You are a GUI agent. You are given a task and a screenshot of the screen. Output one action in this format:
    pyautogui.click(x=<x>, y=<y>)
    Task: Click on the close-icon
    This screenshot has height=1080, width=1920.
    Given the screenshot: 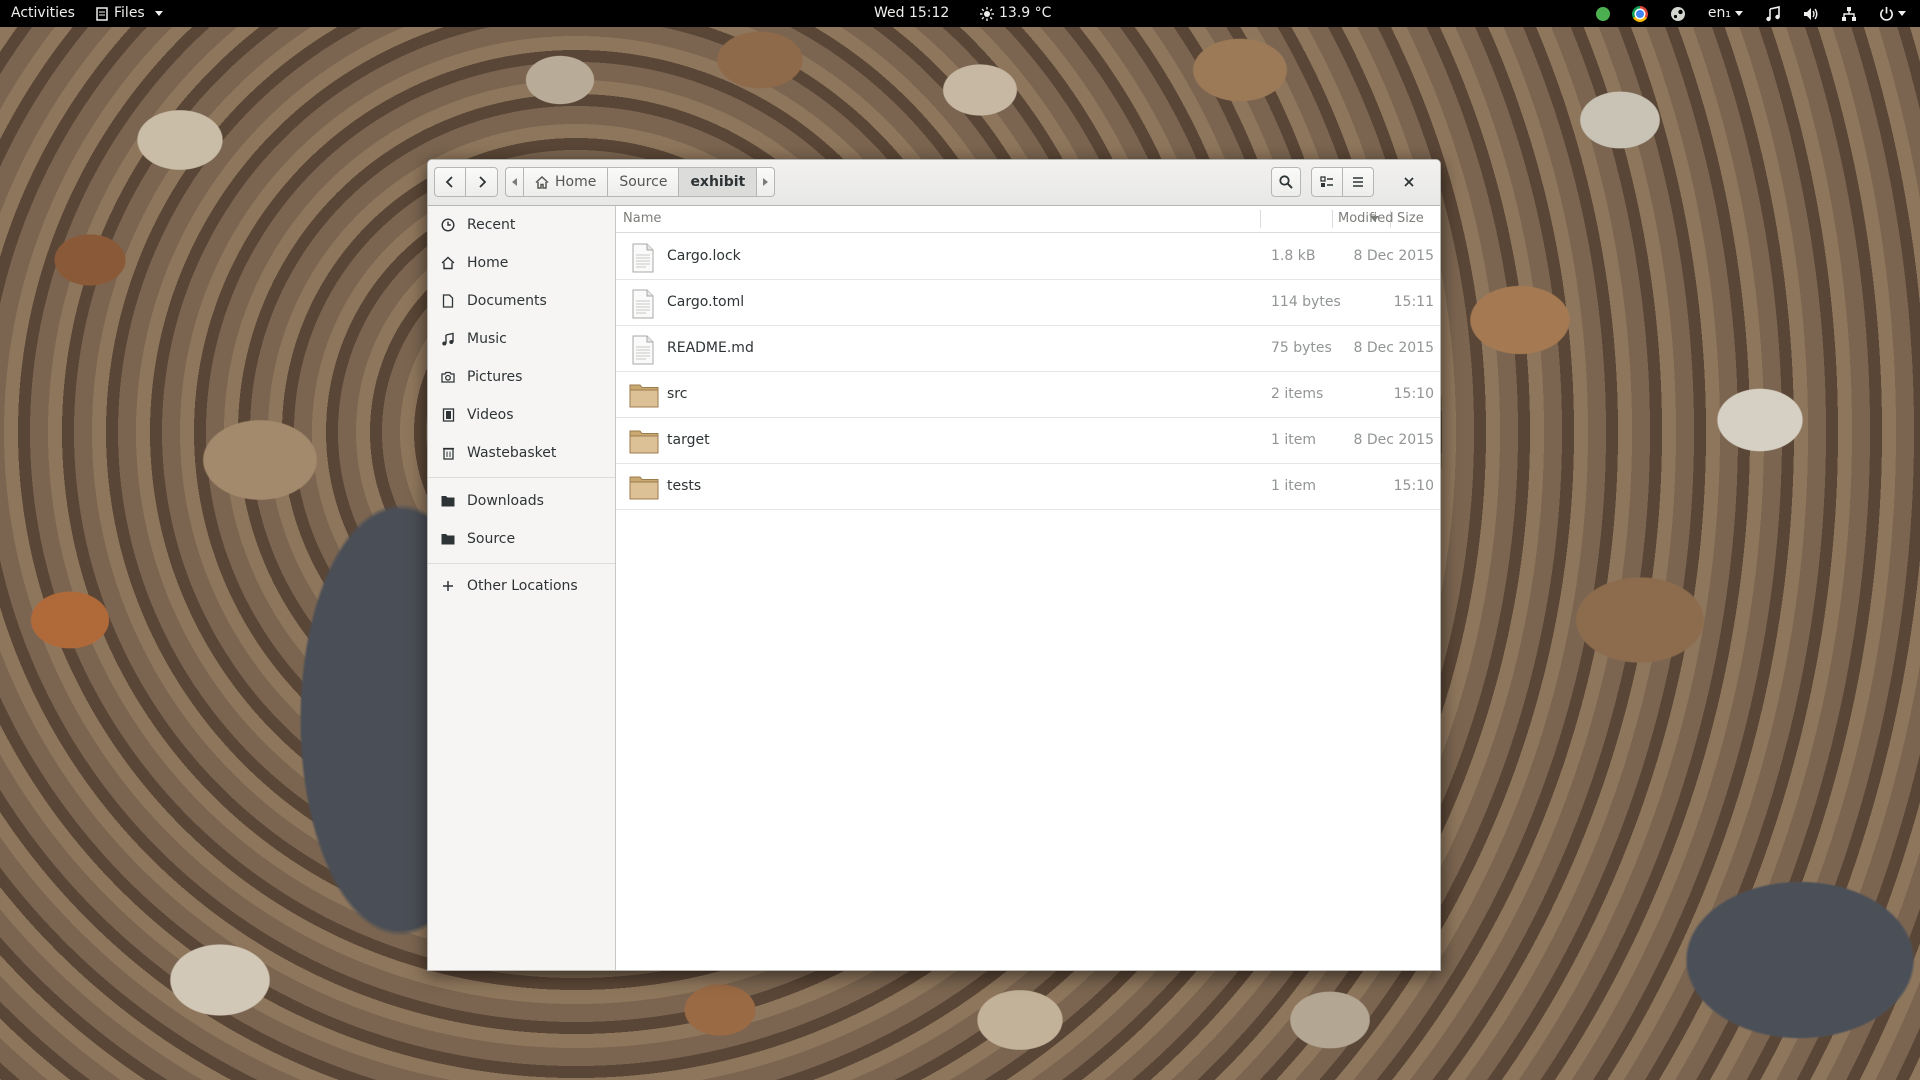 What is the action you would take?
    pyautogui.click(x=1409, y=182)
    